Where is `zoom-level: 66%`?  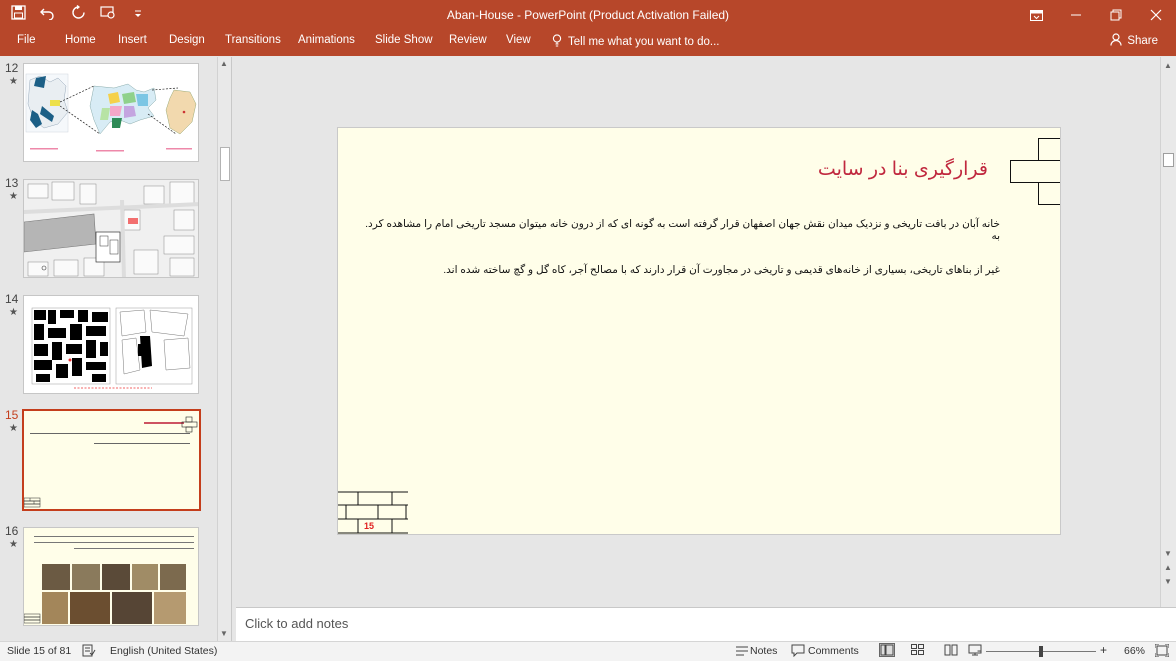 zoom-level: 66% is located at coordinates (1134, 651).